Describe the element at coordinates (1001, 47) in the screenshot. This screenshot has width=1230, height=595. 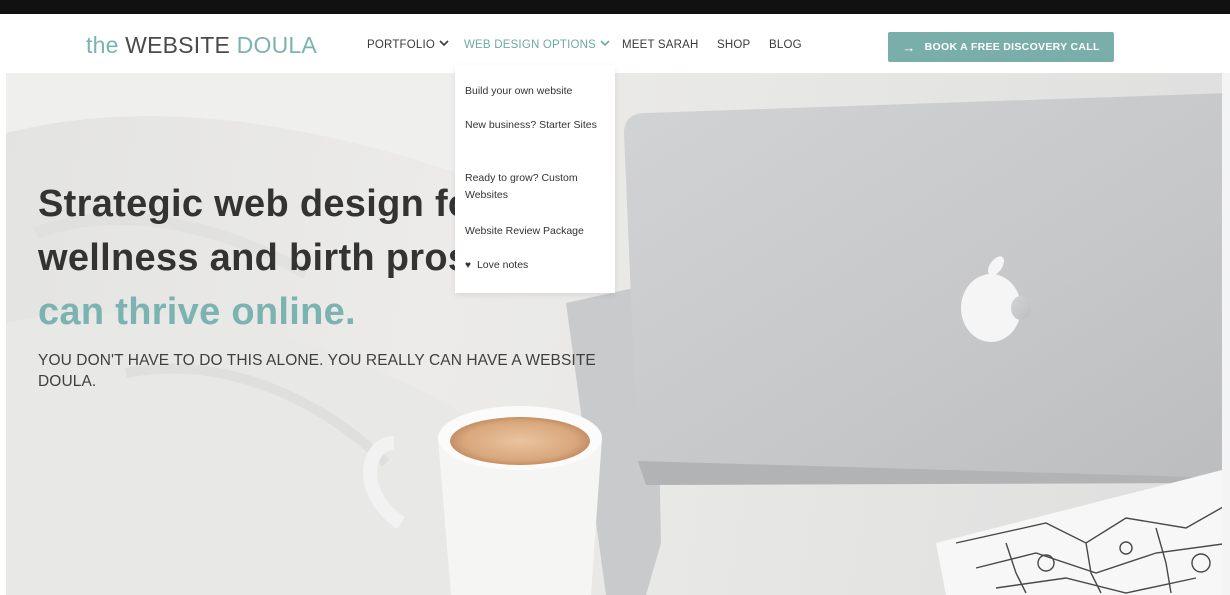
I see `book-discovery-call-button: → BOOK A FREE DISCOVERY CALL` at that location.